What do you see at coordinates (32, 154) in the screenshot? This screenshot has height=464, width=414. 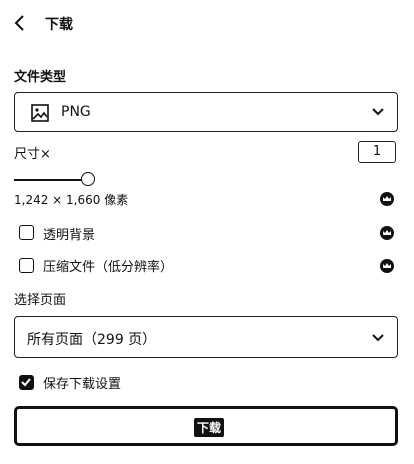 I see `size-label: 尺寸×` at bounding box center [32, 154].